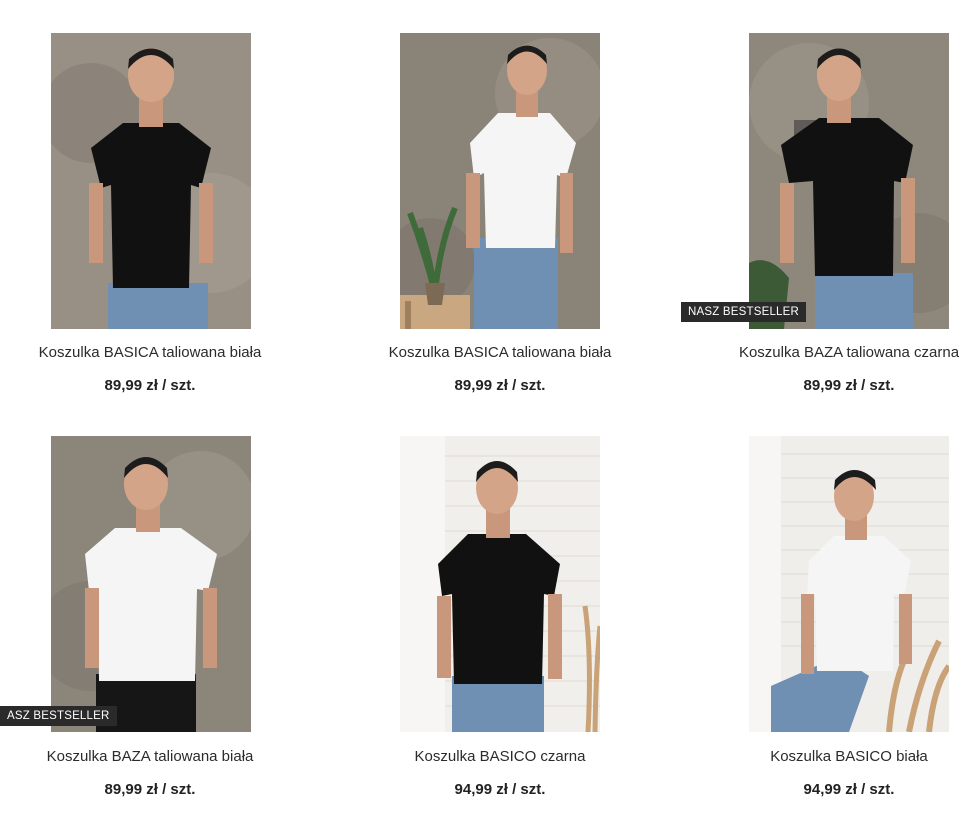 Image resolution: width=980 pixels, height=817 pixels. What do you see at coordinates (849, 352) in the screenshot?
I see `product-name: Koszulka BAZA taliowana czarna` at bounding box center [849, 352].